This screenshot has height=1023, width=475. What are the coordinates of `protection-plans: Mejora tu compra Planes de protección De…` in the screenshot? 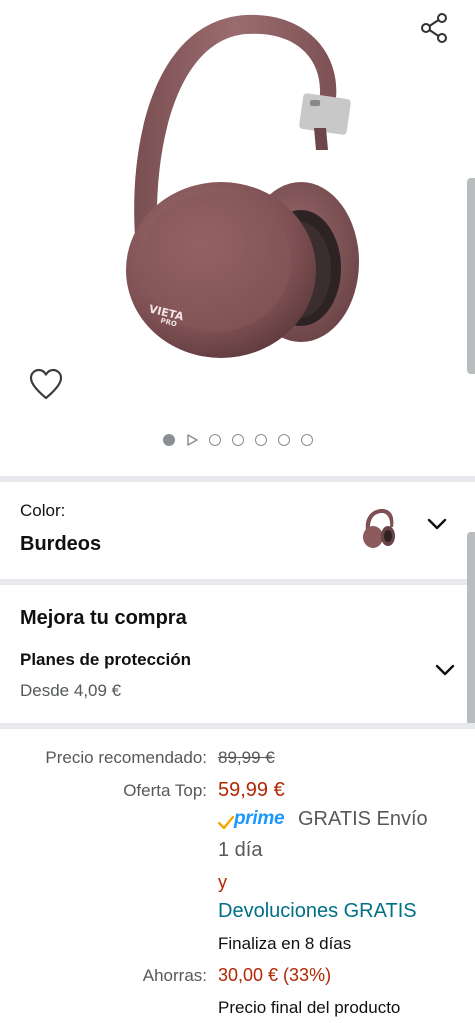 It's located at (237, 654).